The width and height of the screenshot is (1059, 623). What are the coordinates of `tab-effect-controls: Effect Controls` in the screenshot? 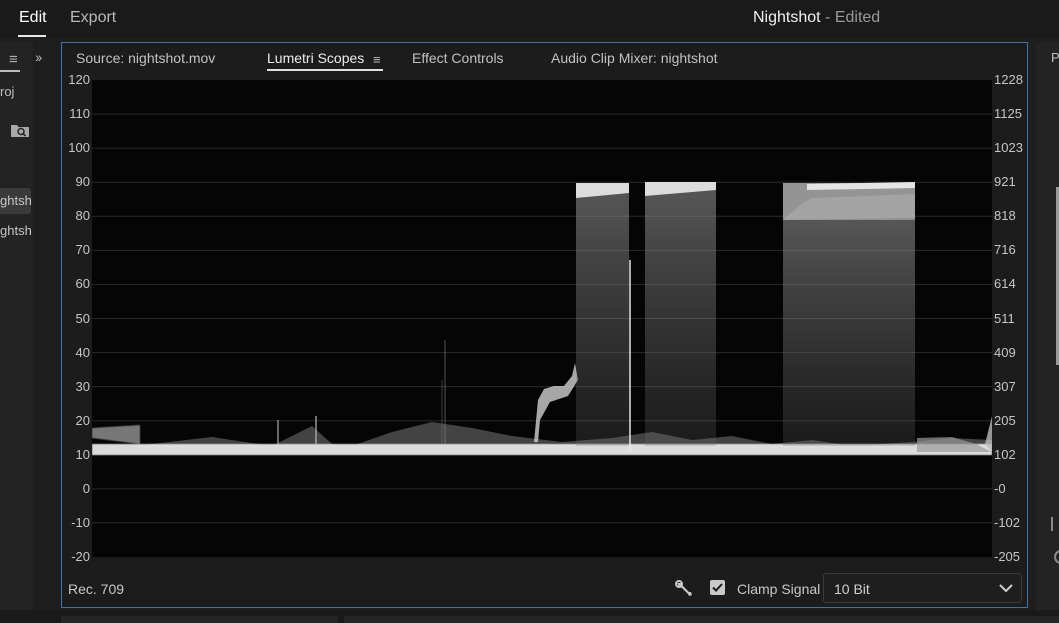 It's located at (458, 58).